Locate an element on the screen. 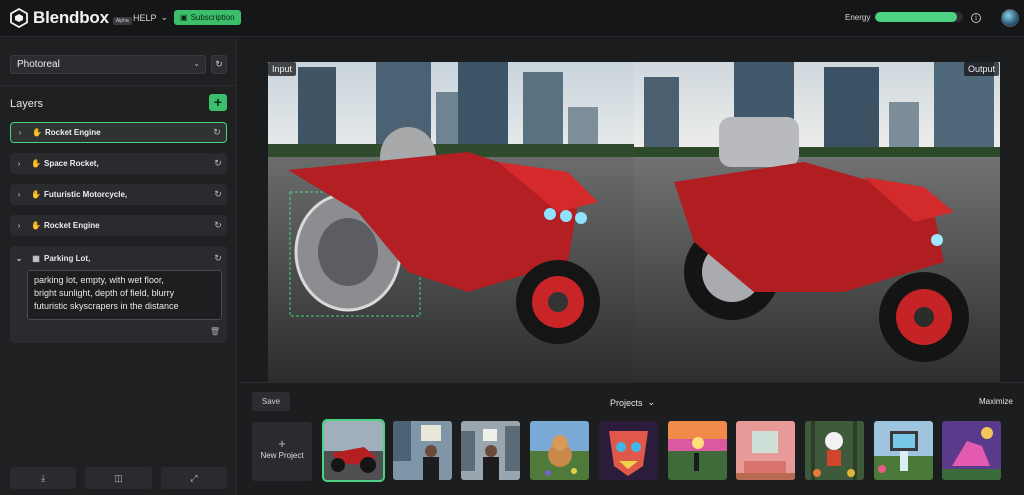 The height and width of the screenshot is (495, 1024). project-thumb-pink-room is located at coordinates (765, 450).